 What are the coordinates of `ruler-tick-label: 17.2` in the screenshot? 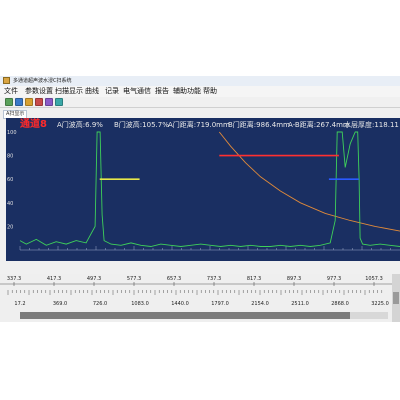 It's located at (19, 304).